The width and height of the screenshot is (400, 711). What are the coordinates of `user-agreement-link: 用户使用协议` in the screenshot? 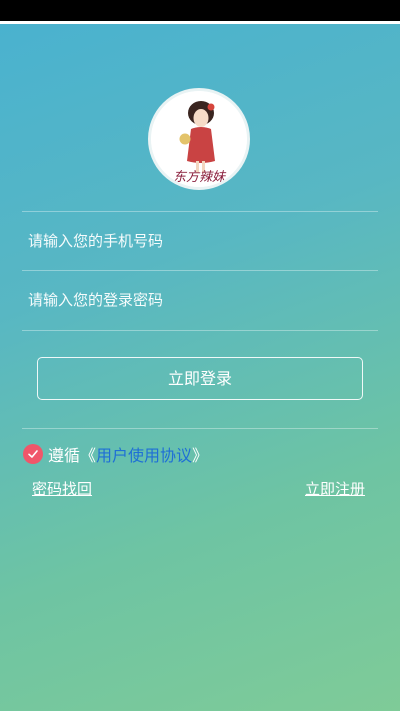 It's located at (144, 454).